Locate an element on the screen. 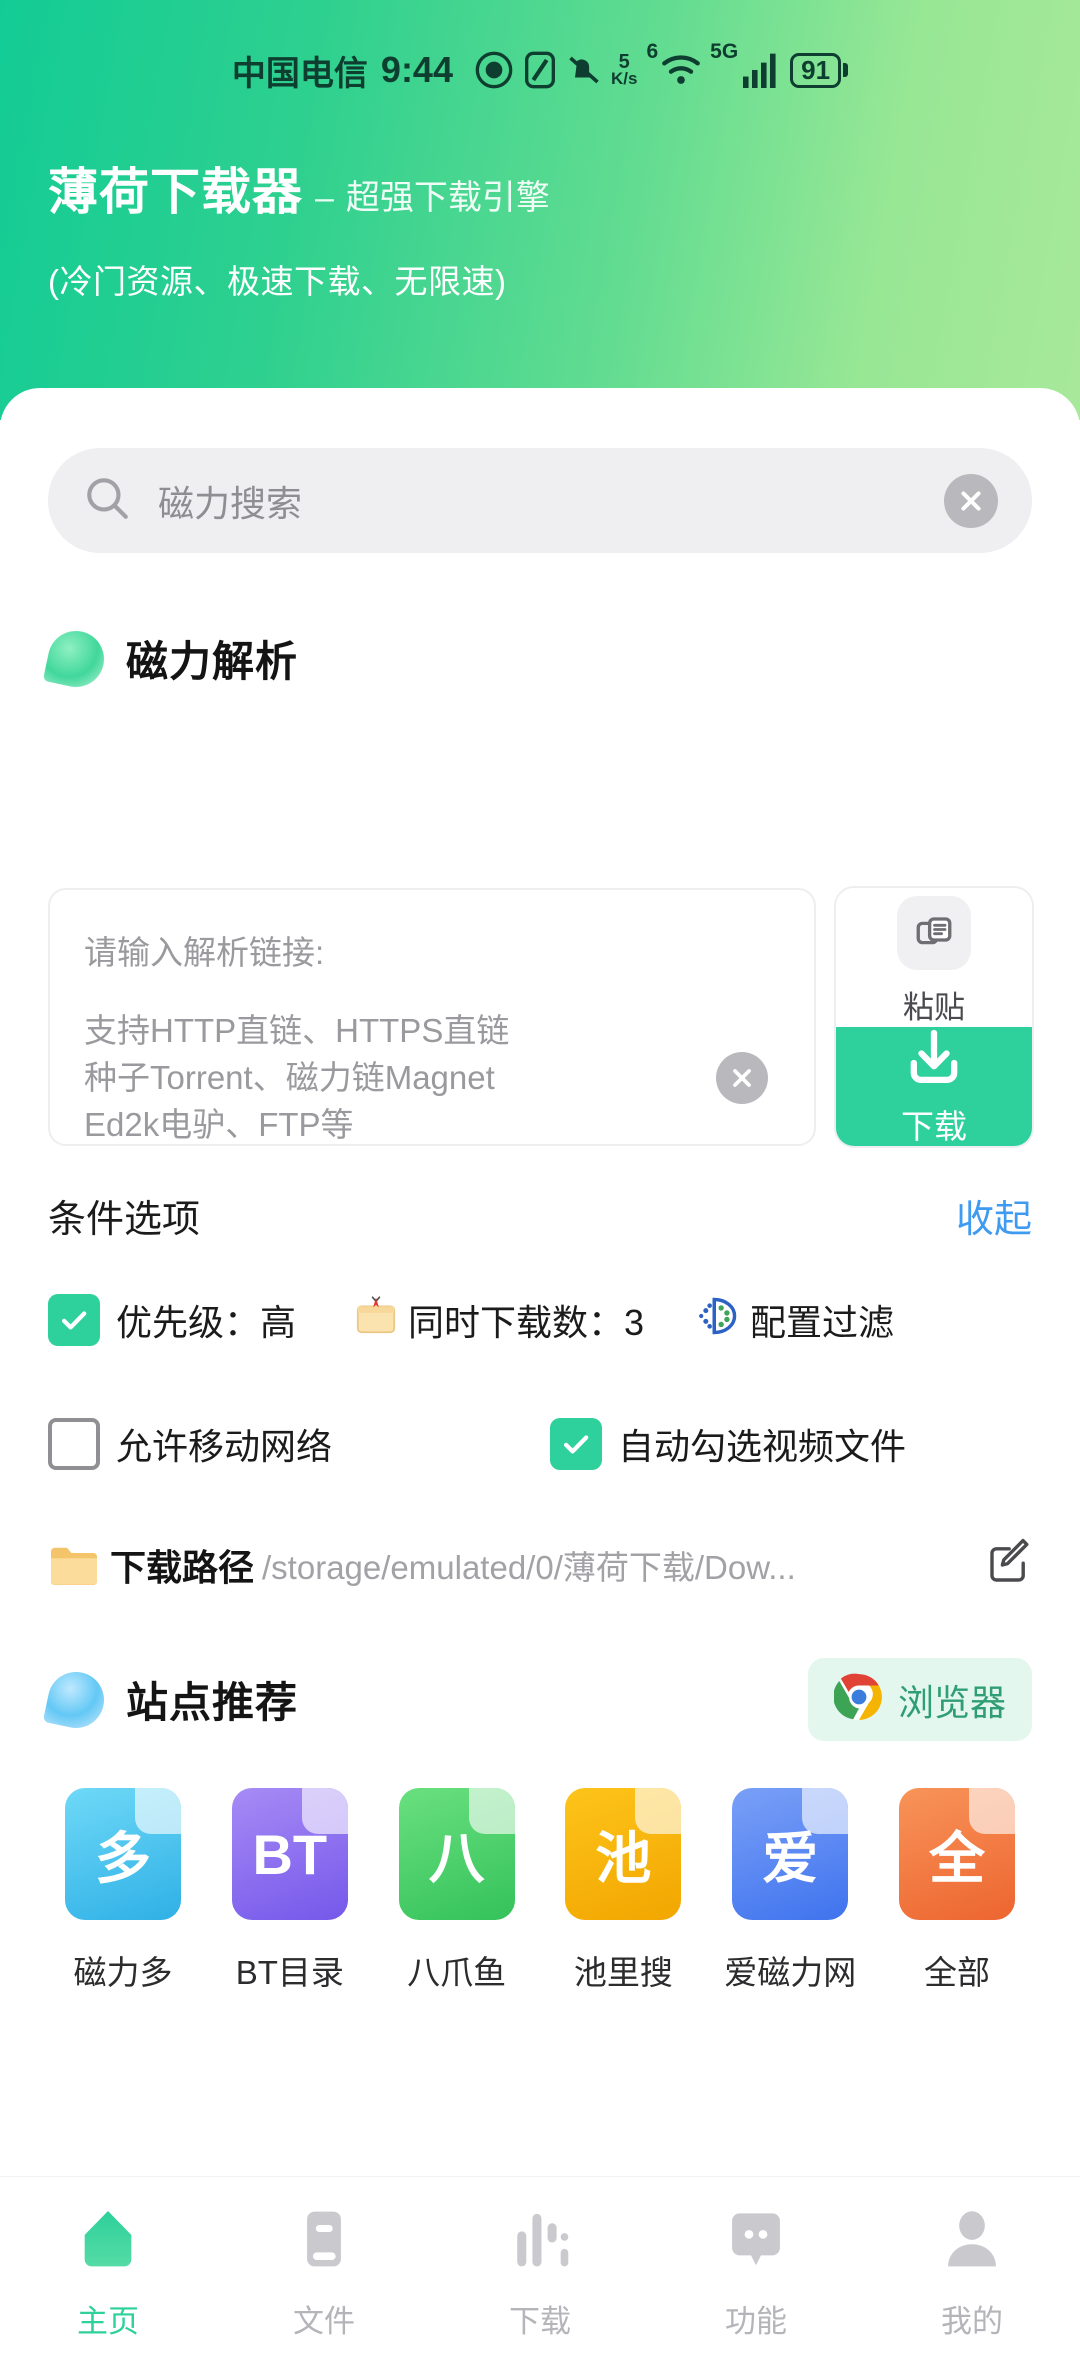 This screenshot has height=2376, width=1080. option-priority: 优先级：高 is located at coordinates (172, 1319).